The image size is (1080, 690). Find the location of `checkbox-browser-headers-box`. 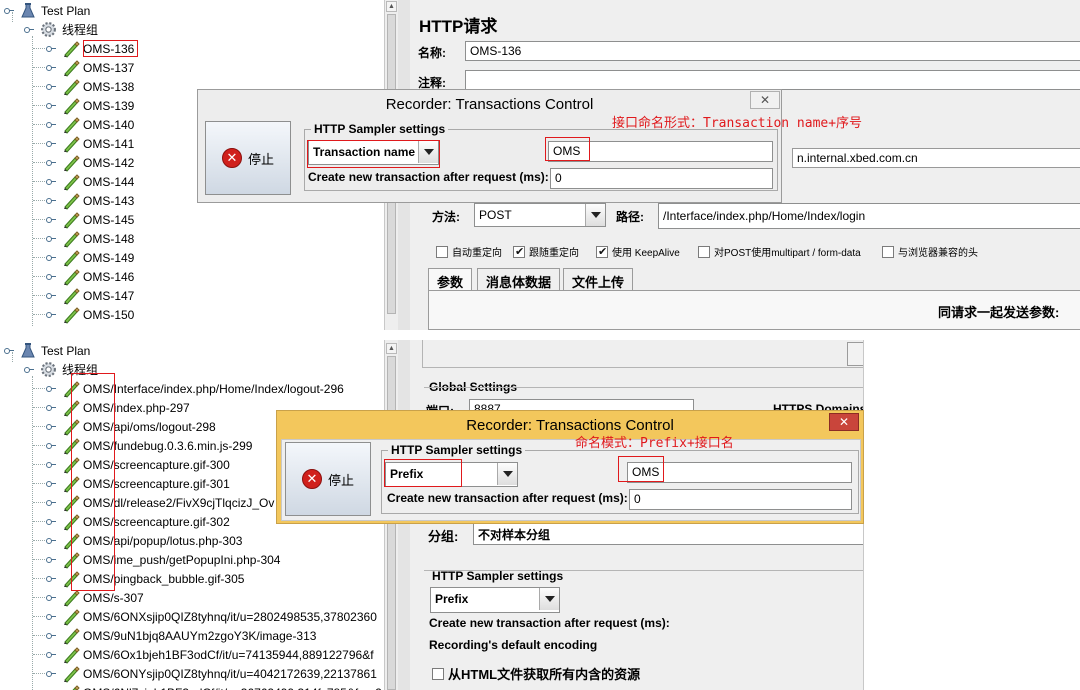

checkbox-browser-headers-box is located at coordinates (888, 251).